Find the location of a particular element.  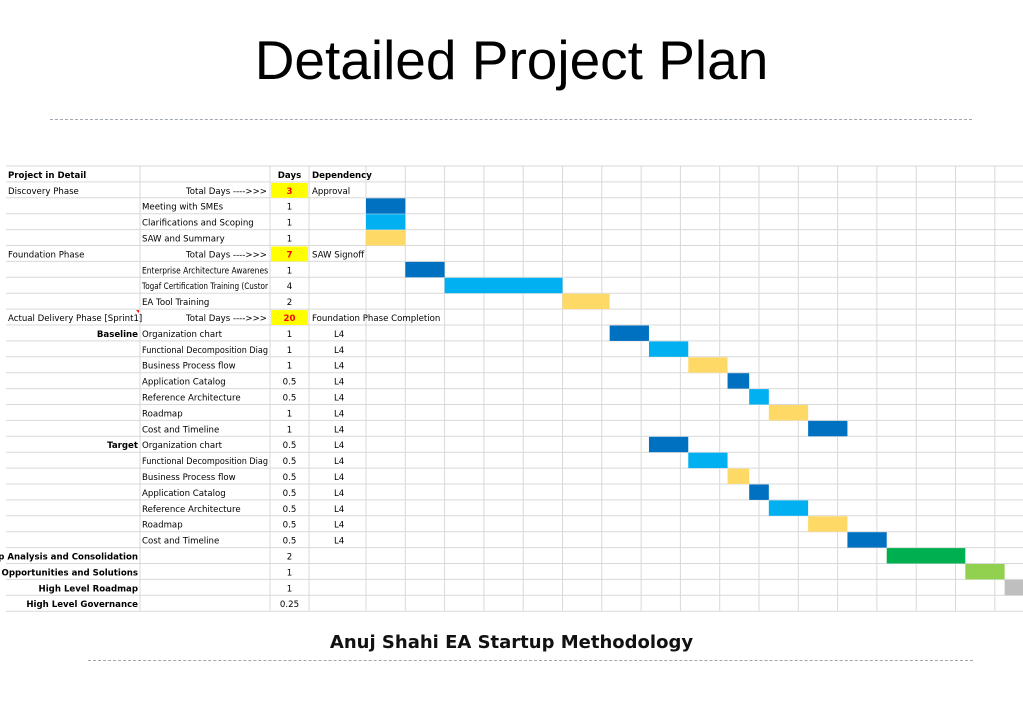

phase-name: Discovery Phase is located at coordinates (43, 192).